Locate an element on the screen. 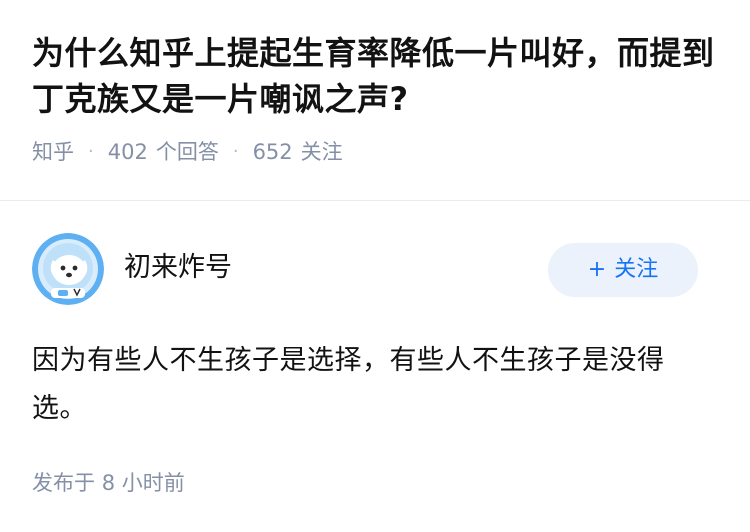  avatar is located at coordinates (68, 269).